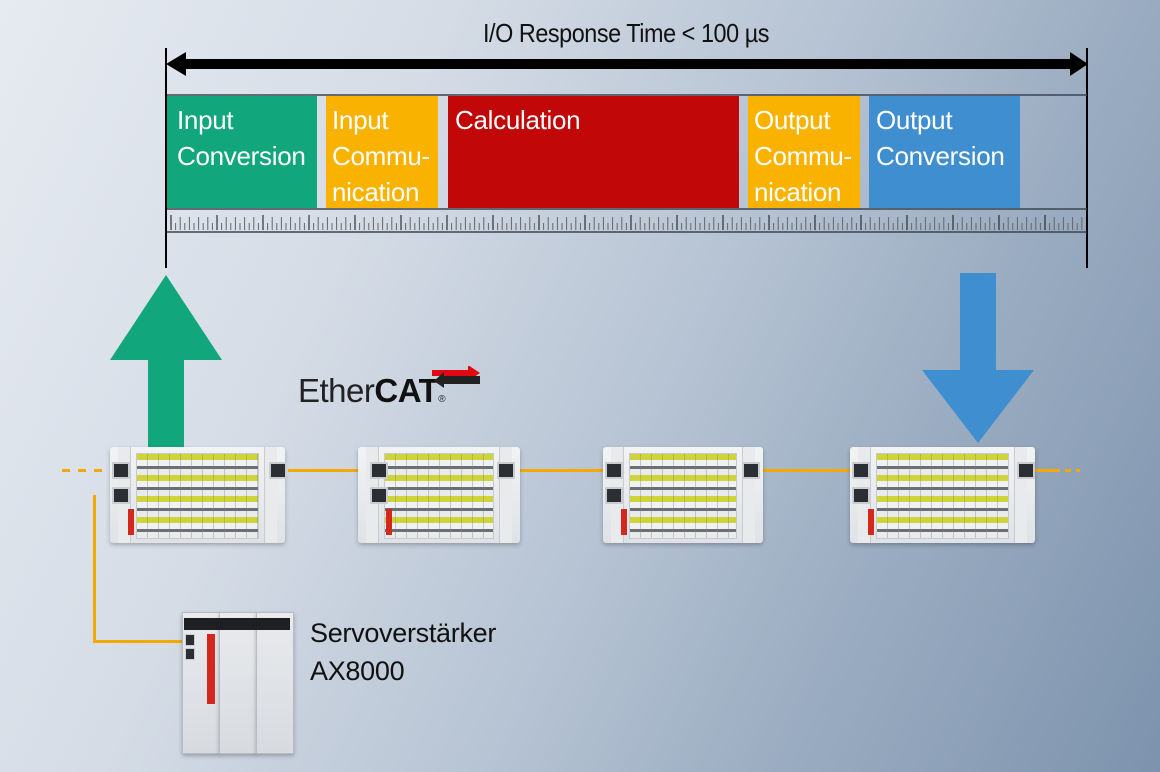  Describe the element at coordinates (406, 390) in the screenshot. I see `ethercat-logo-cat: CAT` at that location.